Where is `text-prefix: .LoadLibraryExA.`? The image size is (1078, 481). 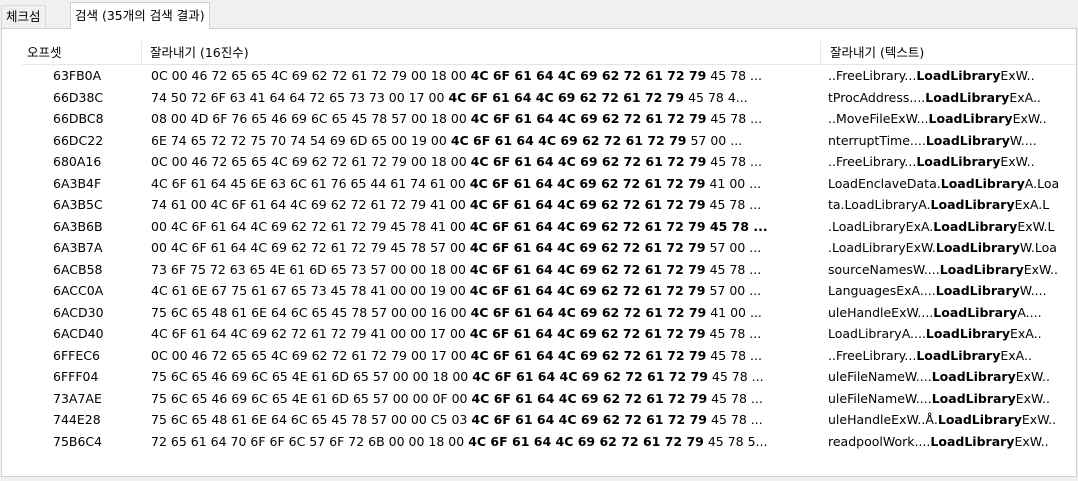
text-prefix: .LoadLibraryExA. is located at coordinates (881, 226).